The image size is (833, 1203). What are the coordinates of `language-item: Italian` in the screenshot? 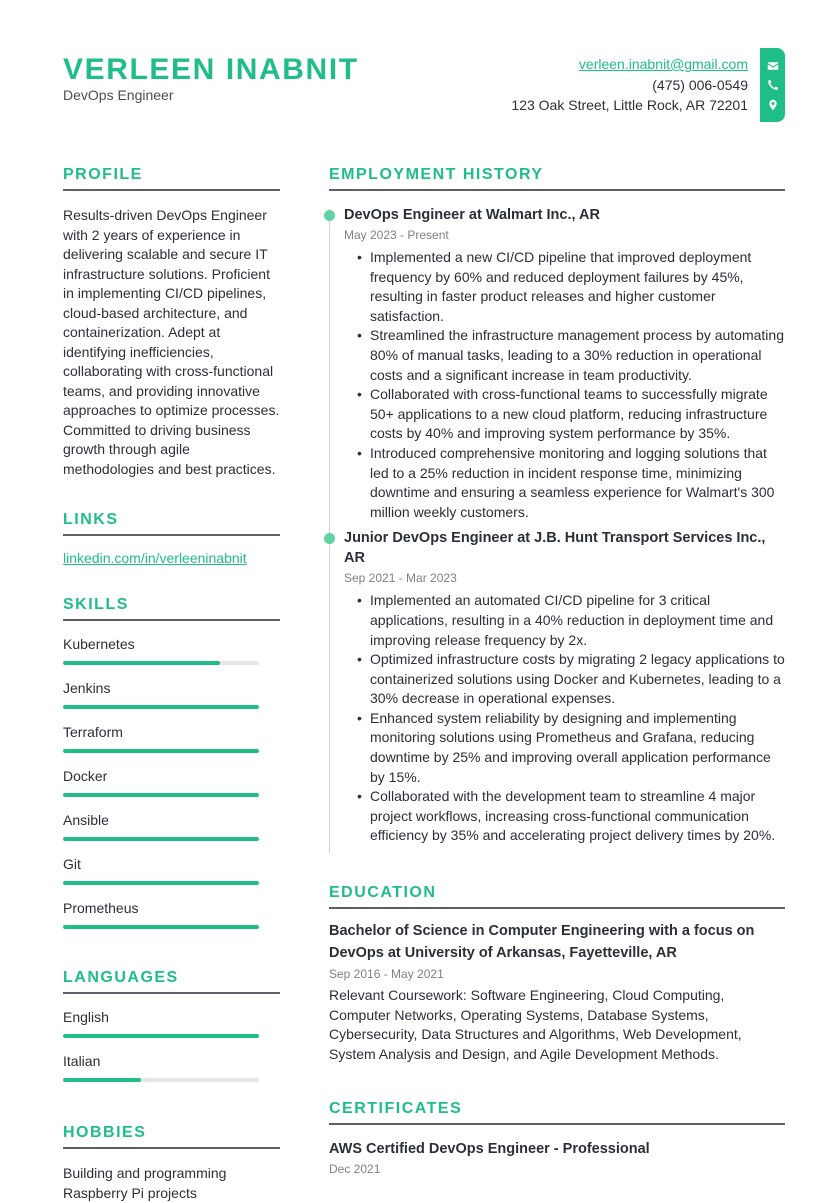 It's located at (171, 1067).